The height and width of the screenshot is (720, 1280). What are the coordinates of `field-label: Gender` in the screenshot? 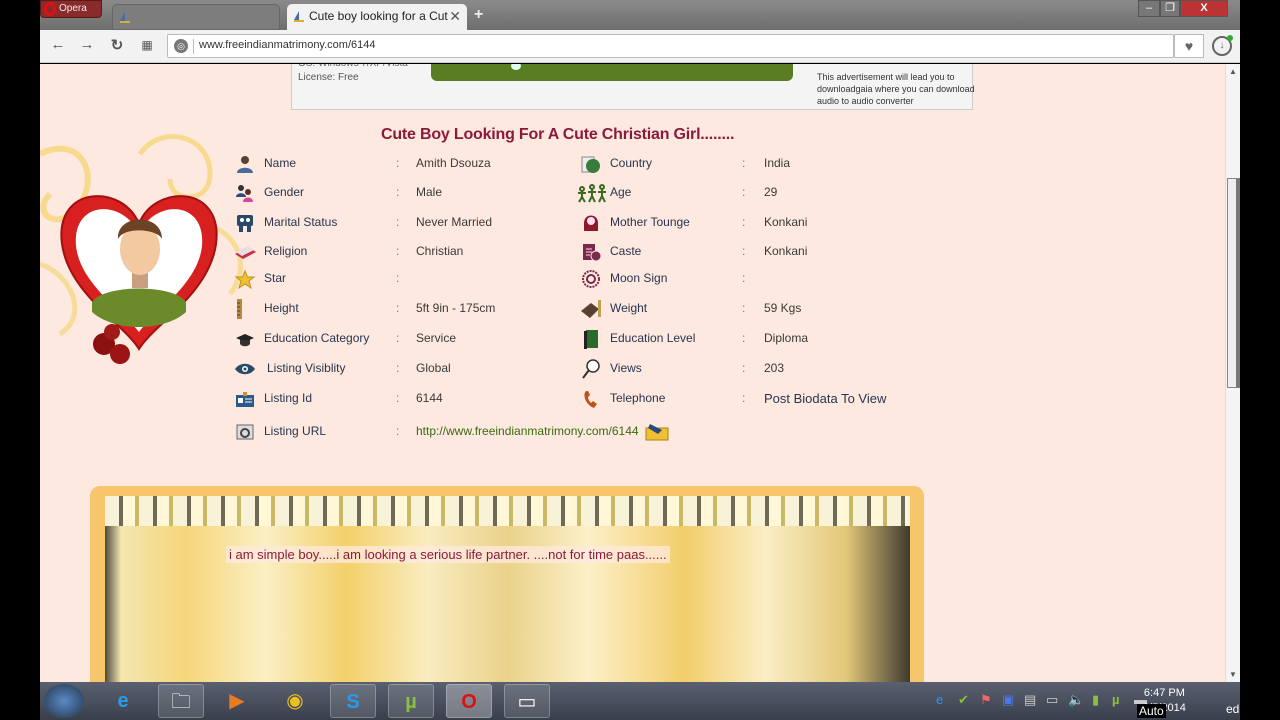 It's located at (284, 192).